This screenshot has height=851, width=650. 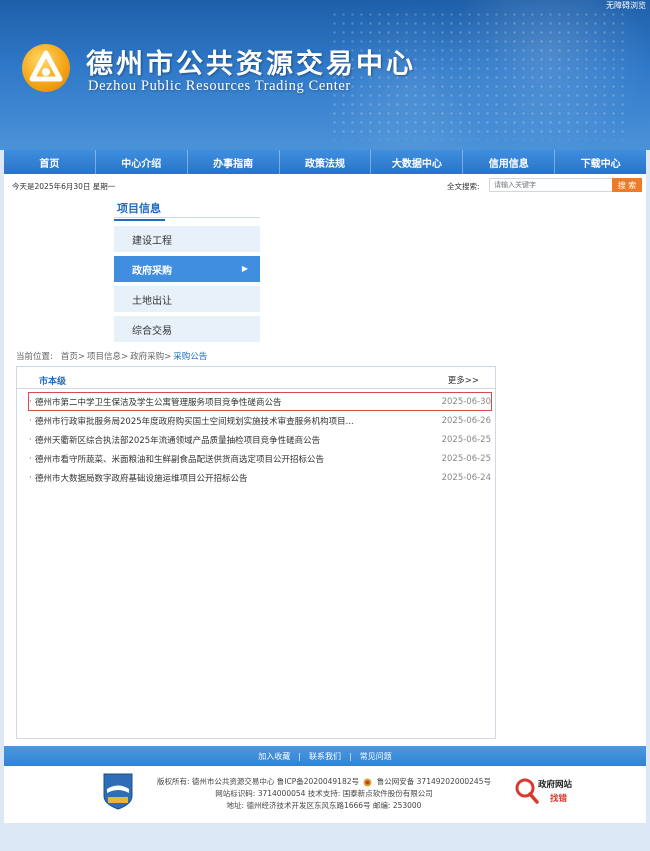 What do you see at coordinates (509, 162) in the screenshot?
I see `nav-credit: 信用信息` at bounding box center [509, 162].